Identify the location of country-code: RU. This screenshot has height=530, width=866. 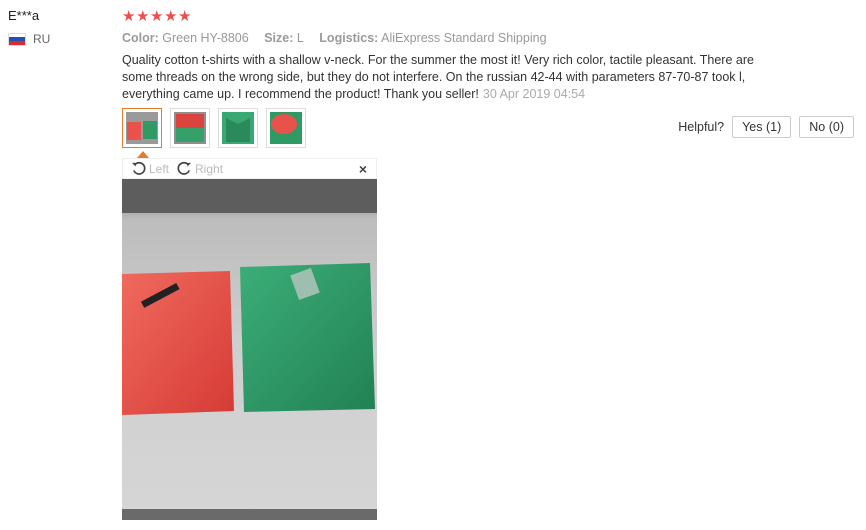
(42, 39).